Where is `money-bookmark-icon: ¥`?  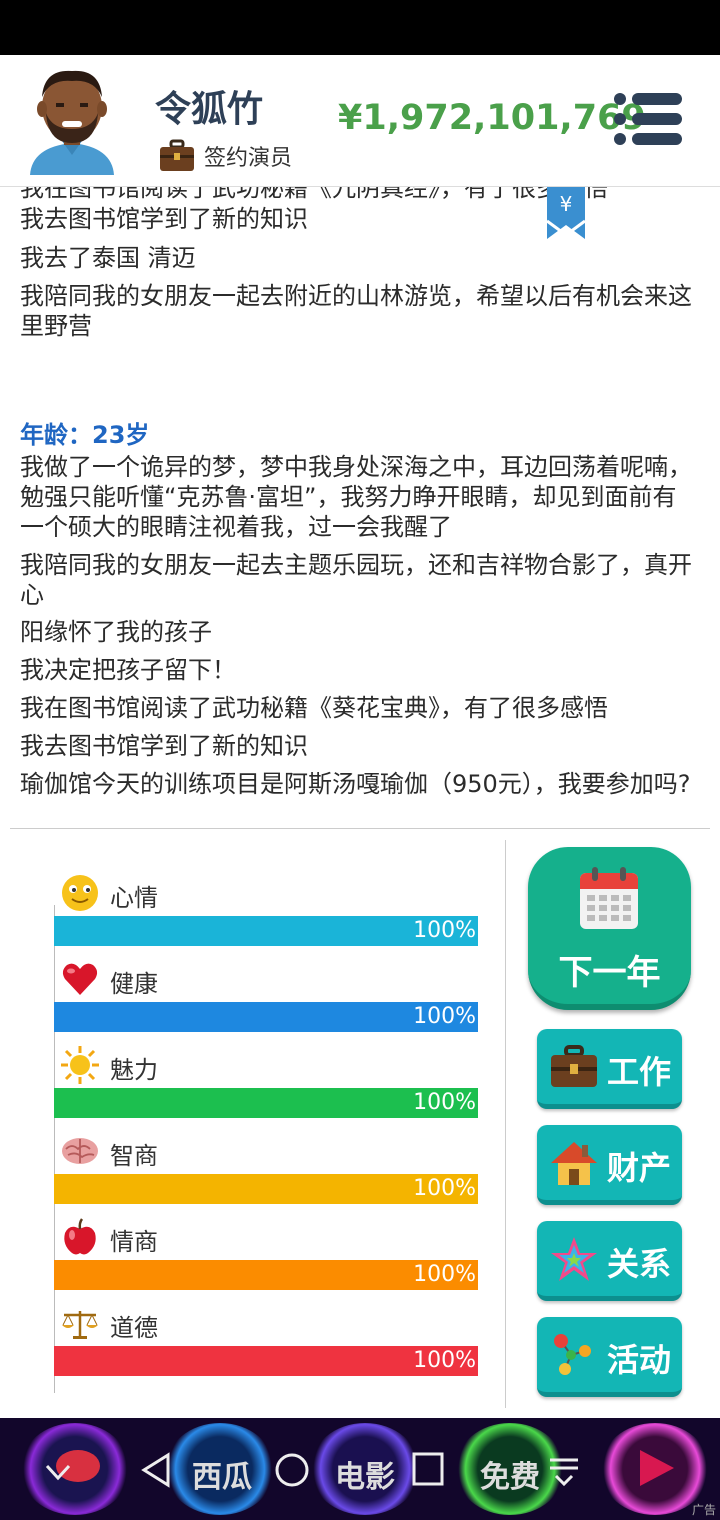
money-bookmark-icon: ¥ is located at coordinates (566, 213).